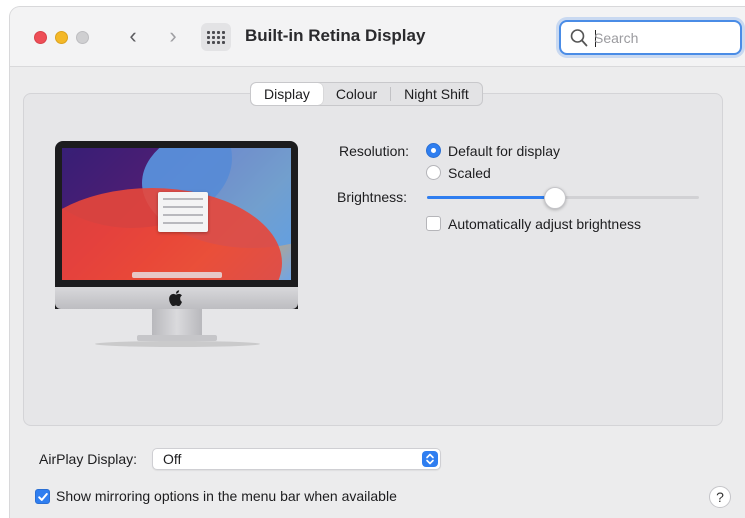  Describe the element at coordinates (173, 37) in the screenshot. I see `chevron-right-icon: ›` at that location.